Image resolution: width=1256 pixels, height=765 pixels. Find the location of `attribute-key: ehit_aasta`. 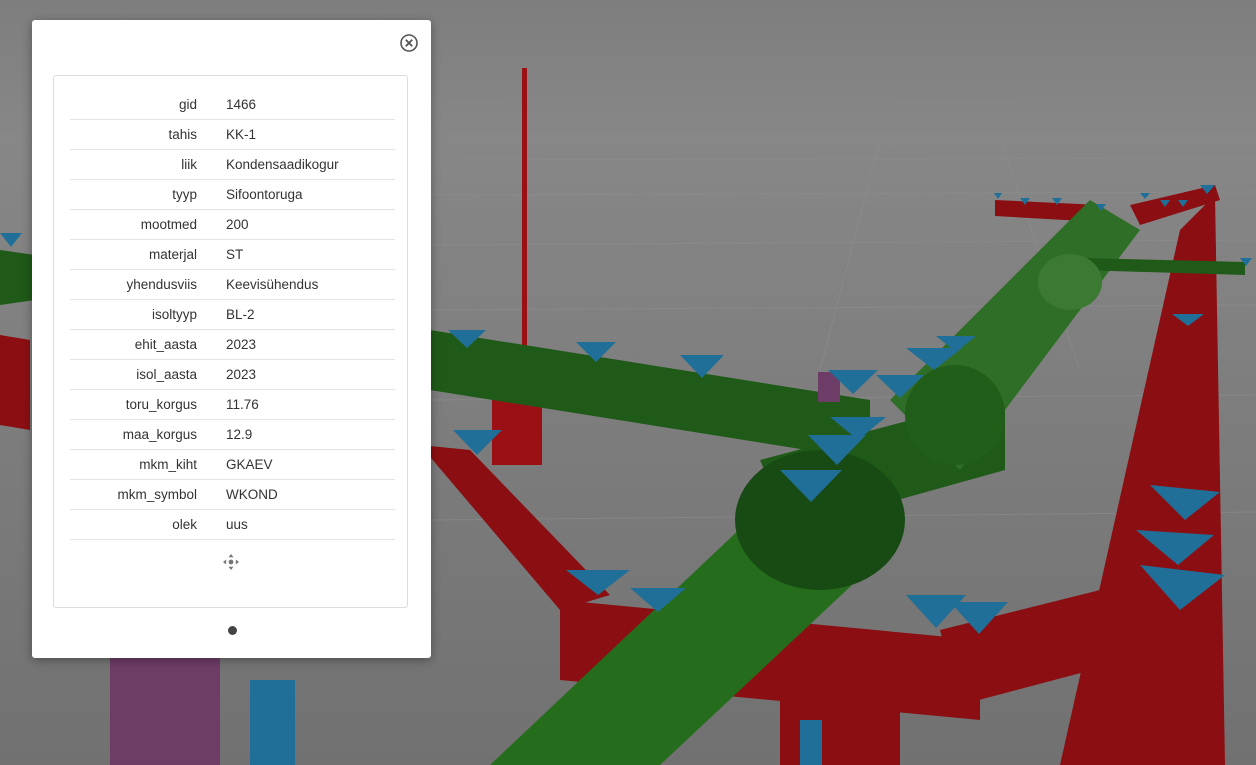

attribute-key: ehit_aasta is located at coordinates (148, 344).